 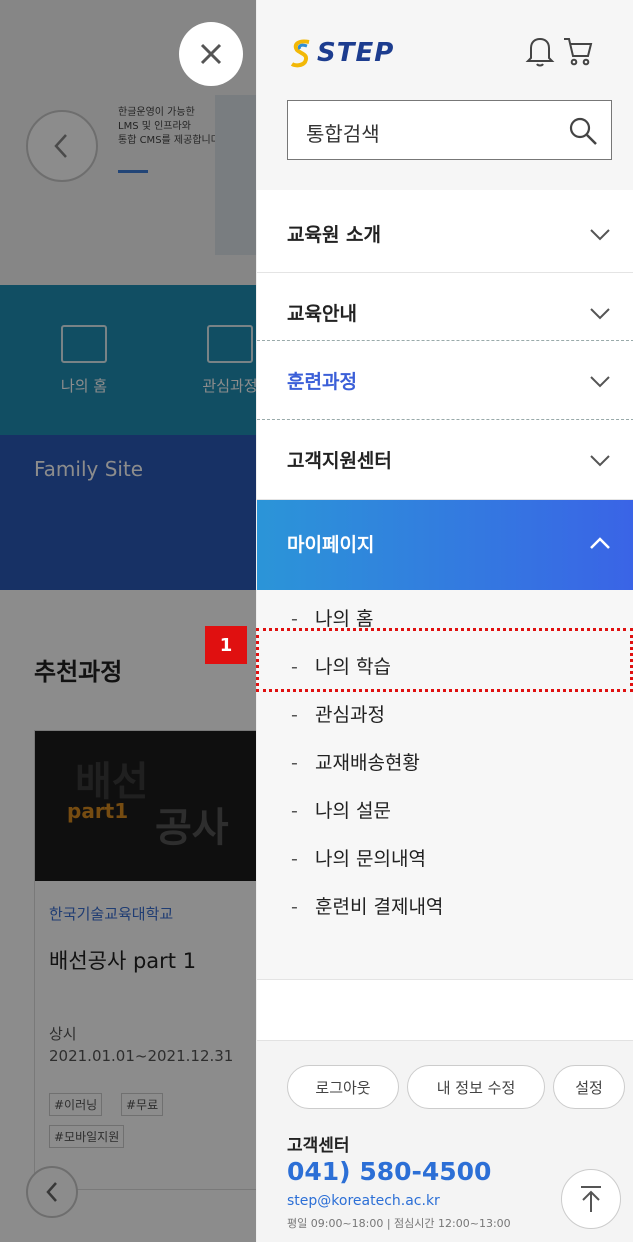 I want to click on step-logo: STEP, so click(x=341, y=53).